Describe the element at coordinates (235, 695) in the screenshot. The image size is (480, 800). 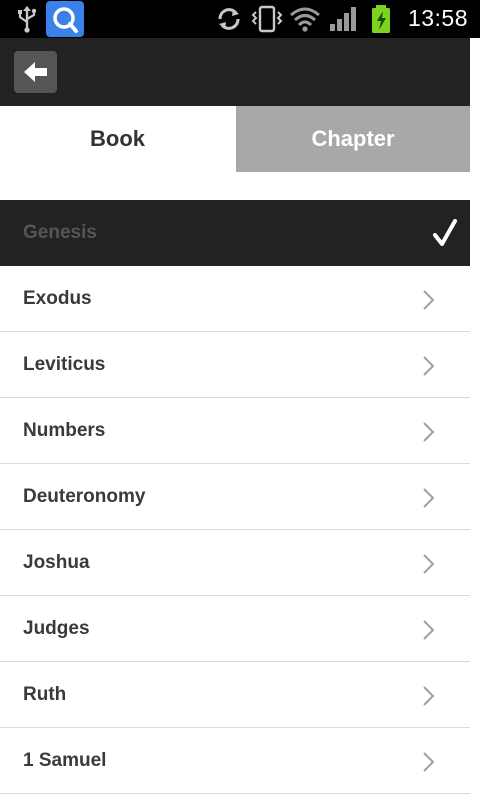
I see `book-row-ruth: Ruth` at that location.